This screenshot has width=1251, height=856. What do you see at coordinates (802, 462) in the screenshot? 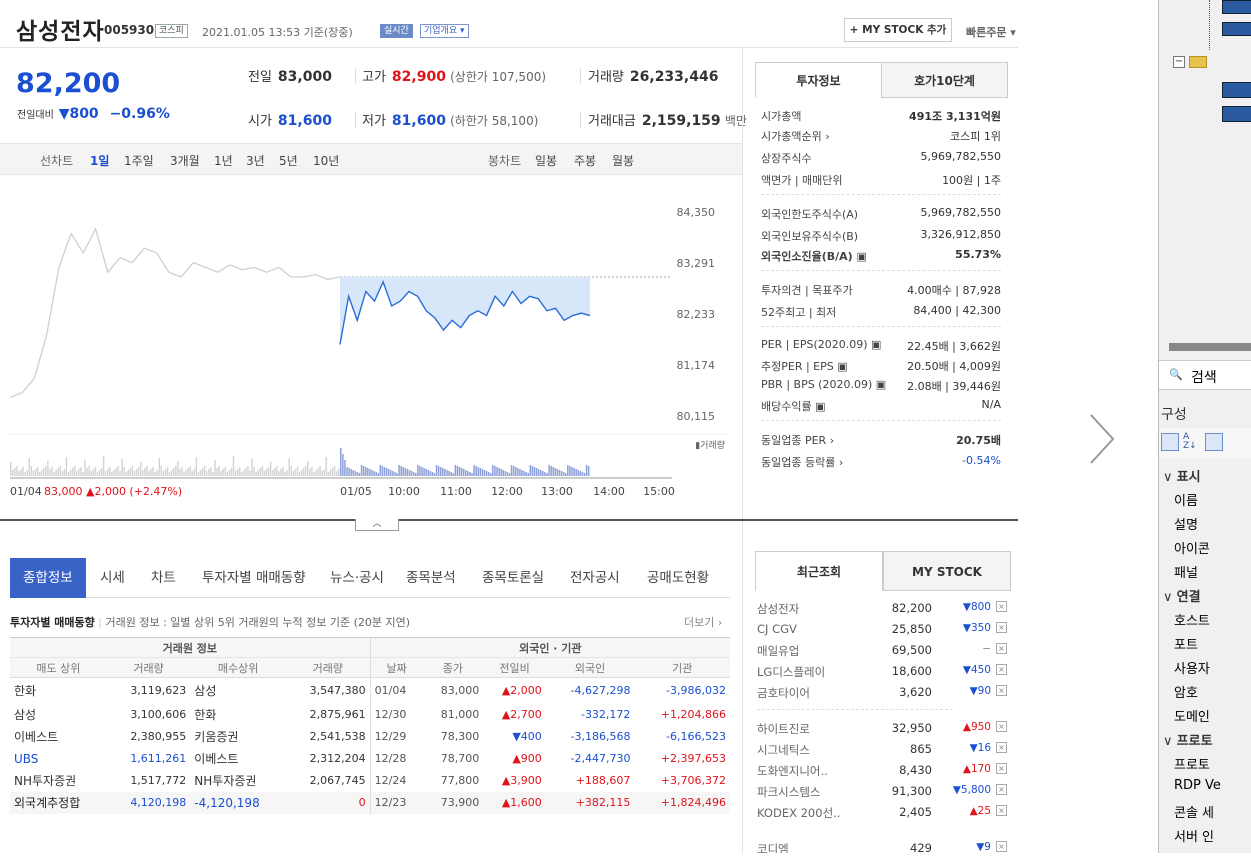
I see `info-key: 동일업종 등락률 ›` at bounding box center [802, 462].